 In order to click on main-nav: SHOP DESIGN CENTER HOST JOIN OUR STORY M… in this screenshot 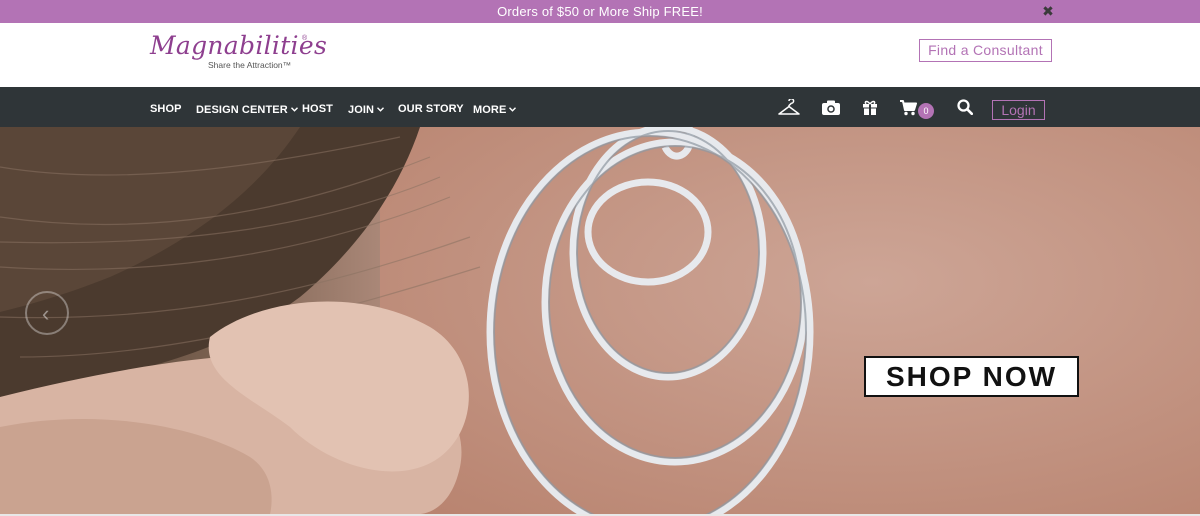, I will do `click(600, 107)`.